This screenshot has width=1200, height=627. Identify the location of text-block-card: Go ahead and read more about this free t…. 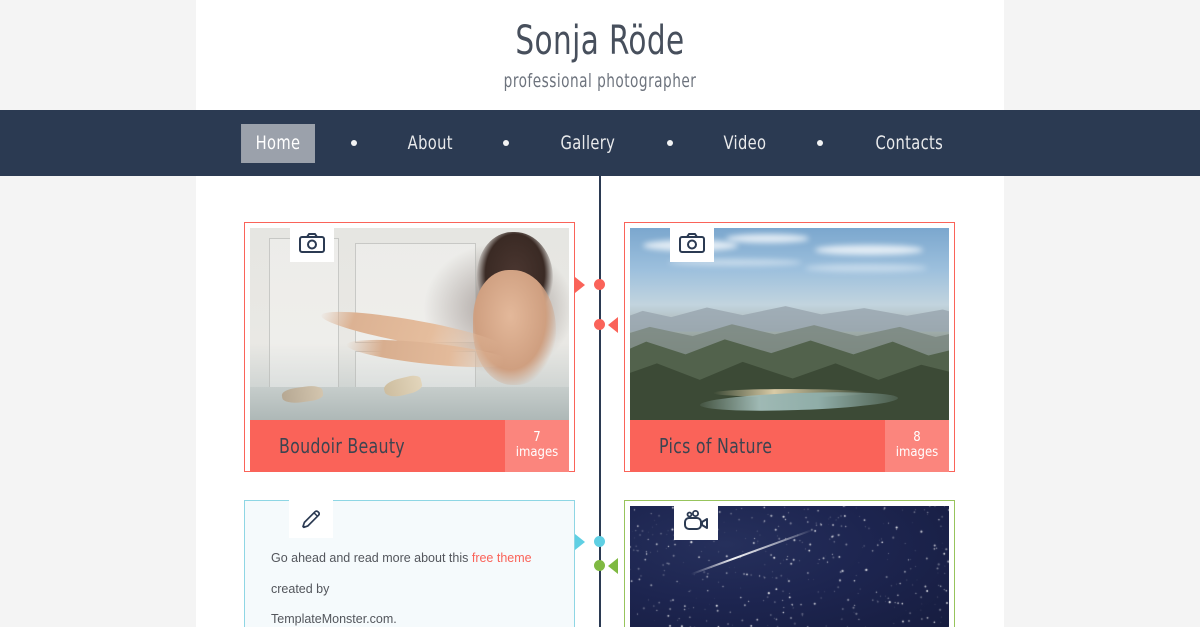
(409, 563).